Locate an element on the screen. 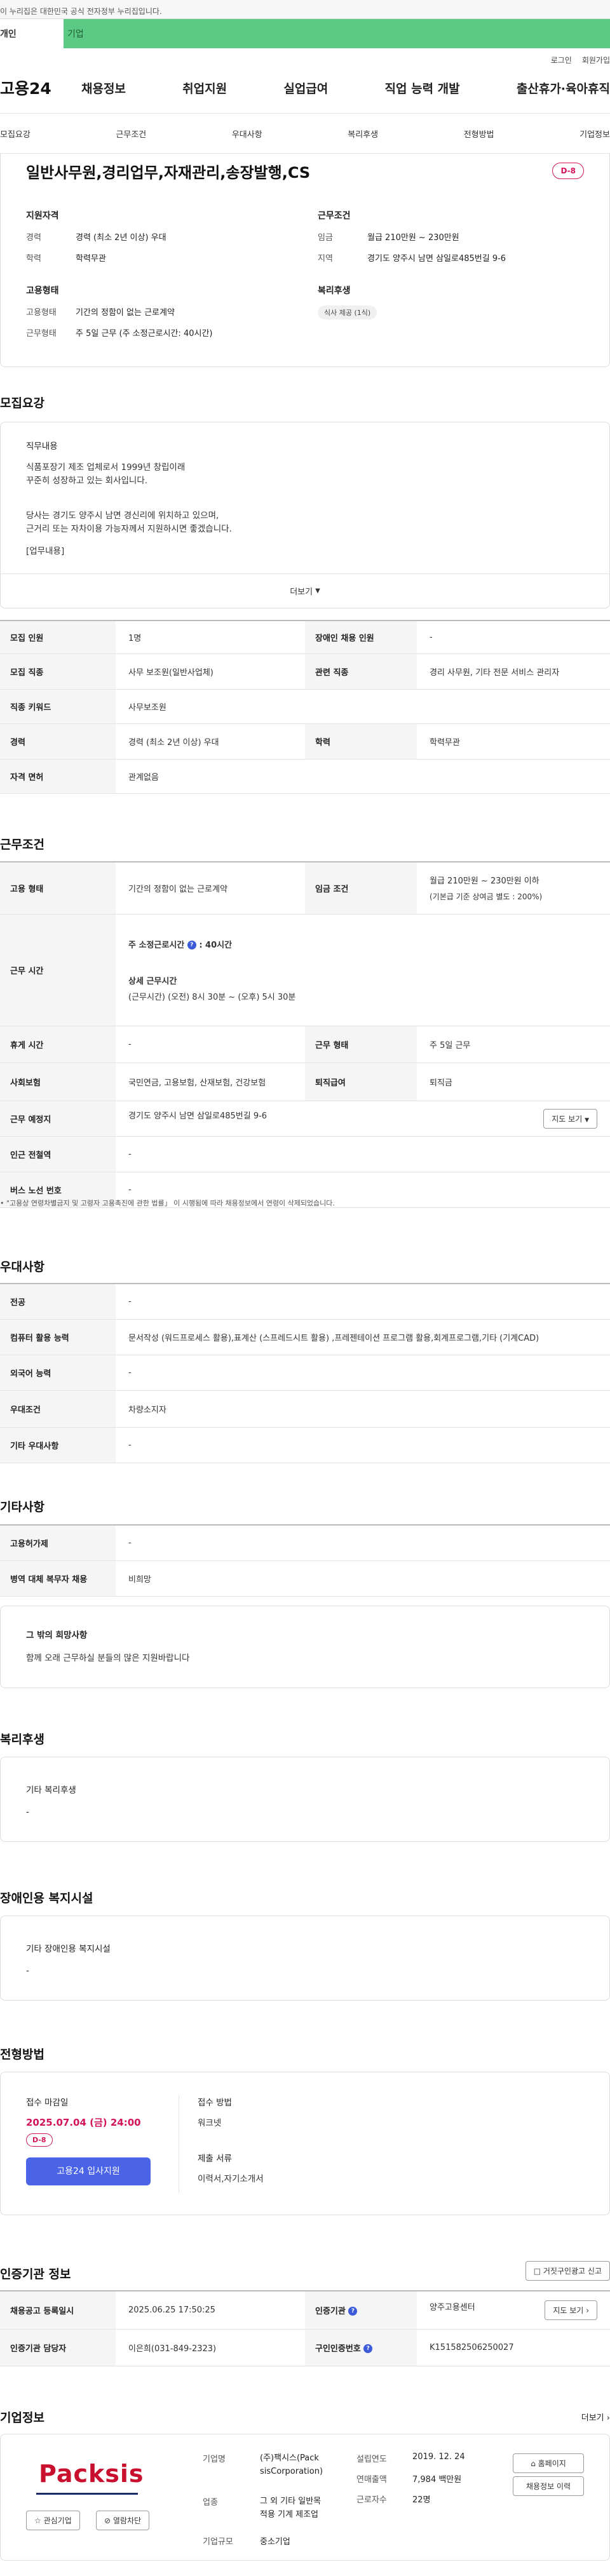  employment-type-heading: 고용형태 is located at coordinates (42, 291).